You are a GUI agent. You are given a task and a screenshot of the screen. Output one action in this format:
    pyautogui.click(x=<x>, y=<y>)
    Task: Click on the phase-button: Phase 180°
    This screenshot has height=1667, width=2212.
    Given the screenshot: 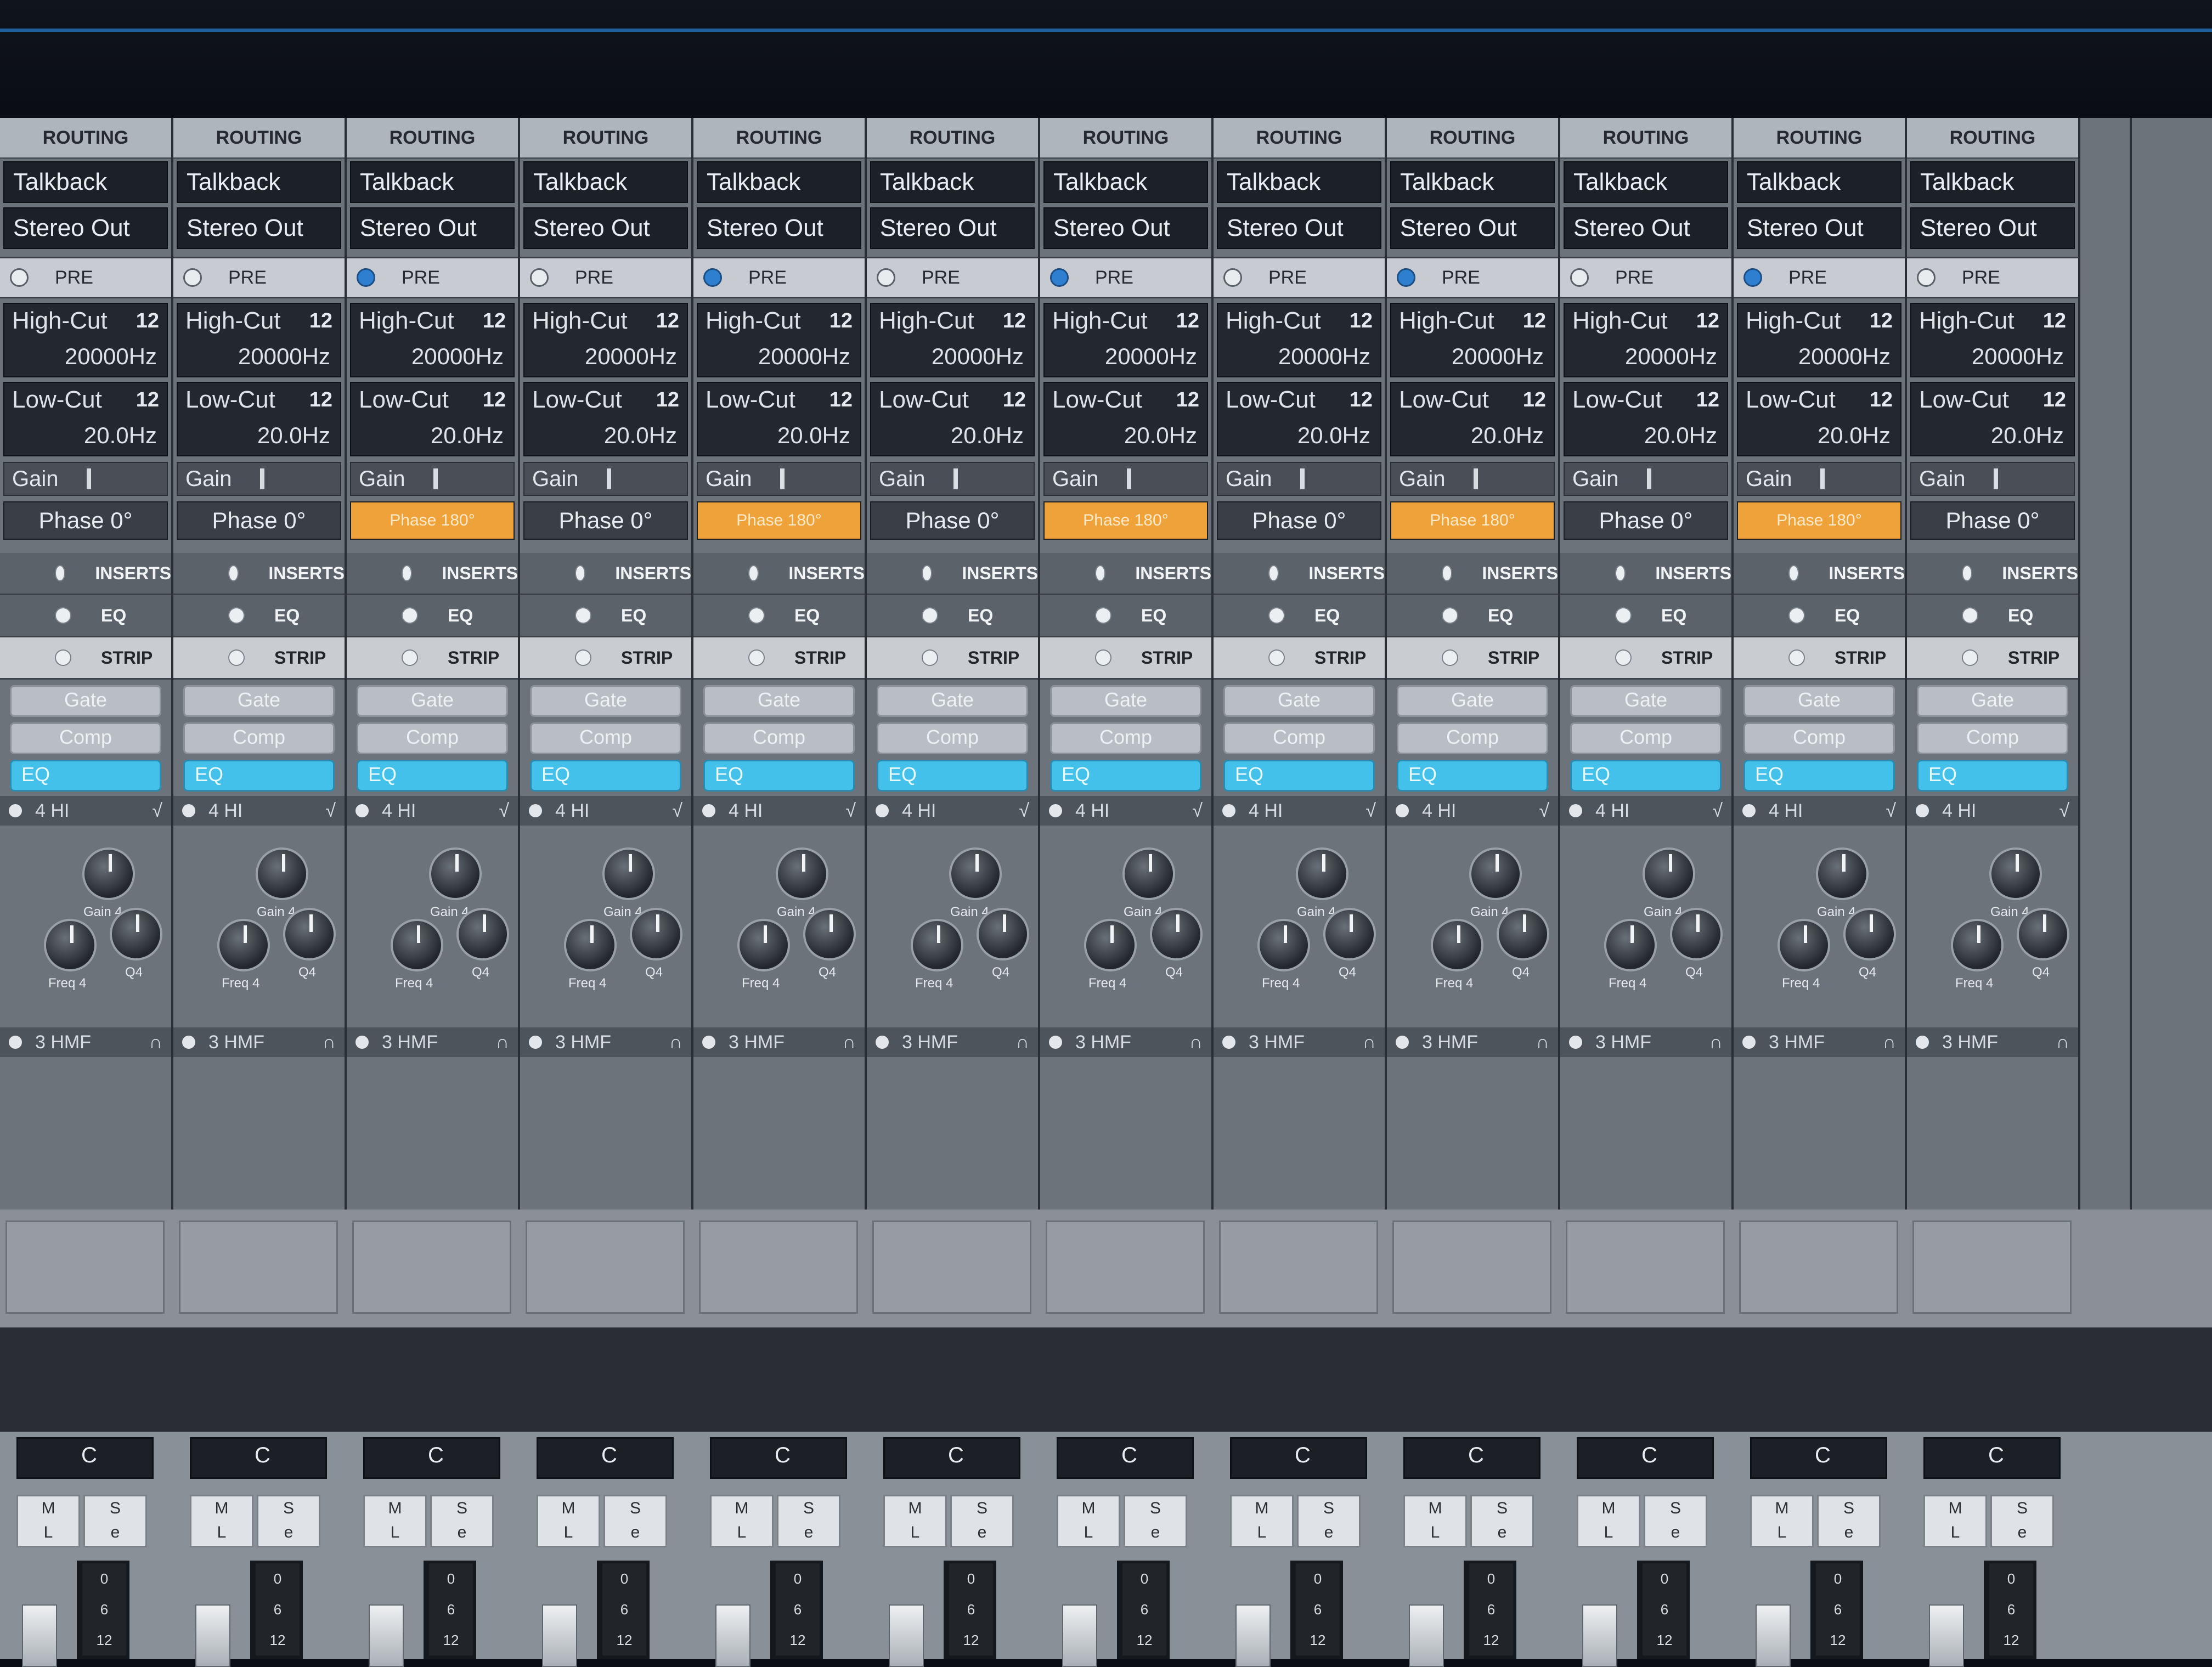 What is the action you would take?
    pyautogui.click(x=1819, y=520)
    